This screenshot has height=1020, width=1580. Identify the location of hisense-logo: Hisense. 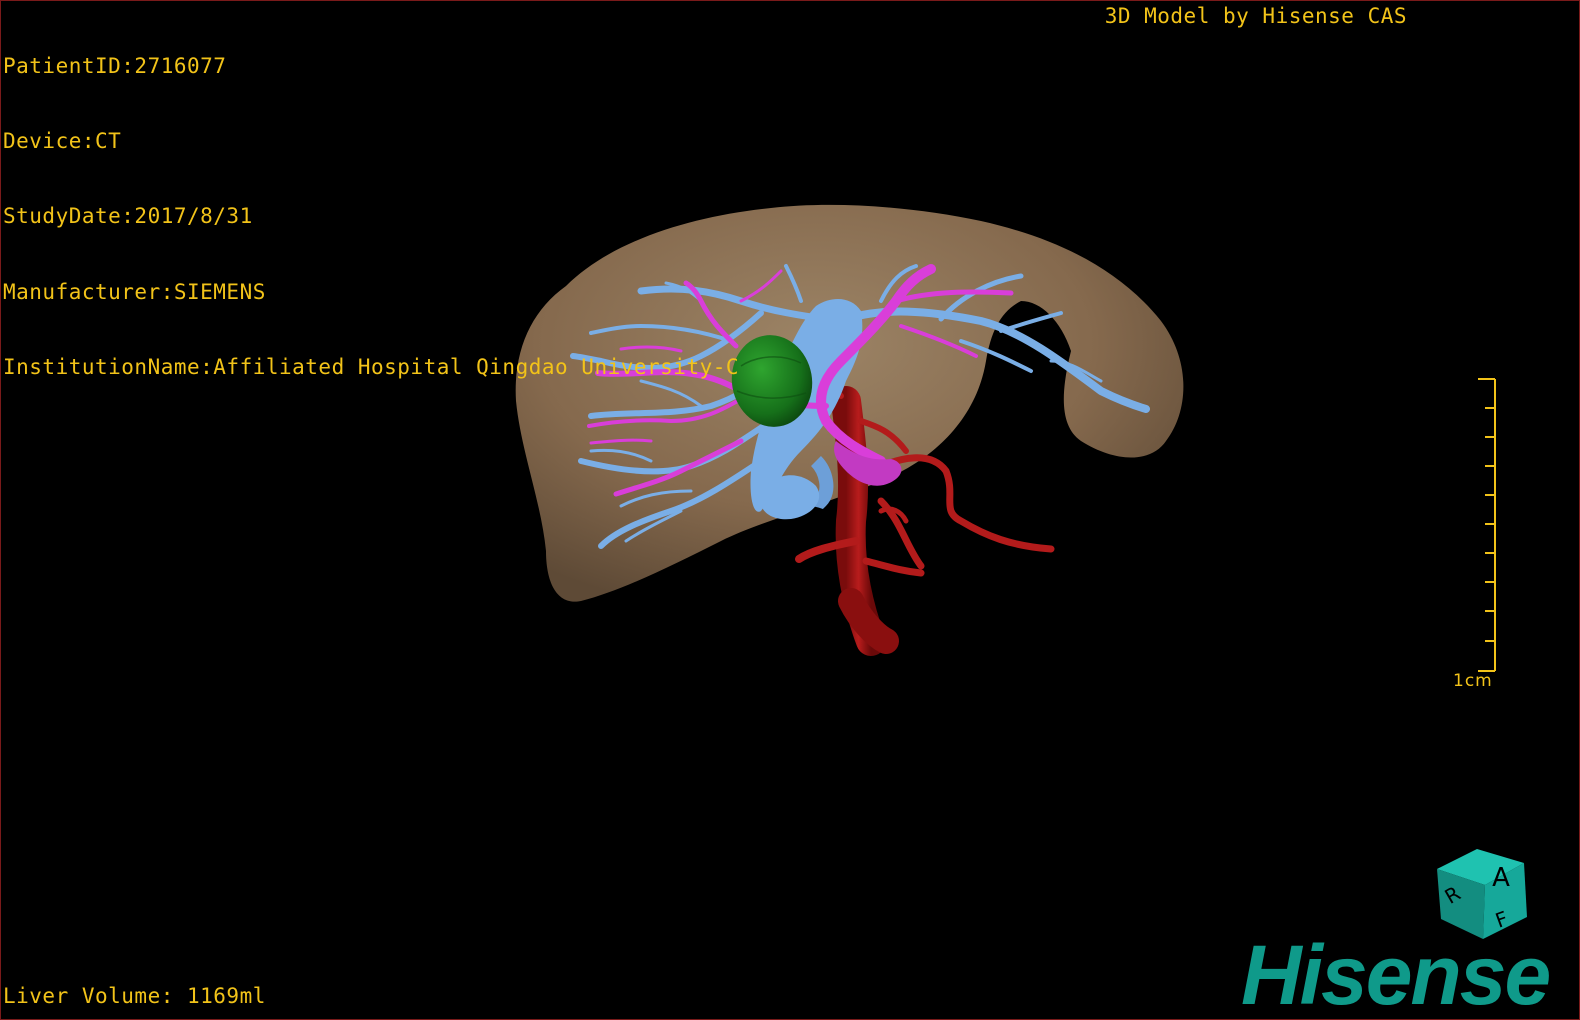
(1396, 974).